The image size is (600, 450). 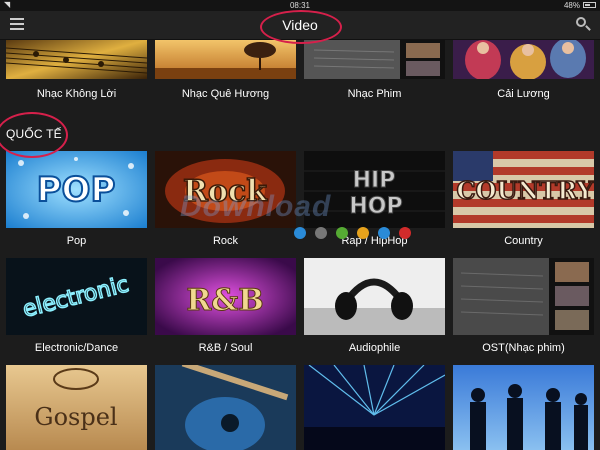 What do you see at coordinates (571, 5) in the screenshot?
I see `battery-percent: 48%` at bounding box center [571, 5].